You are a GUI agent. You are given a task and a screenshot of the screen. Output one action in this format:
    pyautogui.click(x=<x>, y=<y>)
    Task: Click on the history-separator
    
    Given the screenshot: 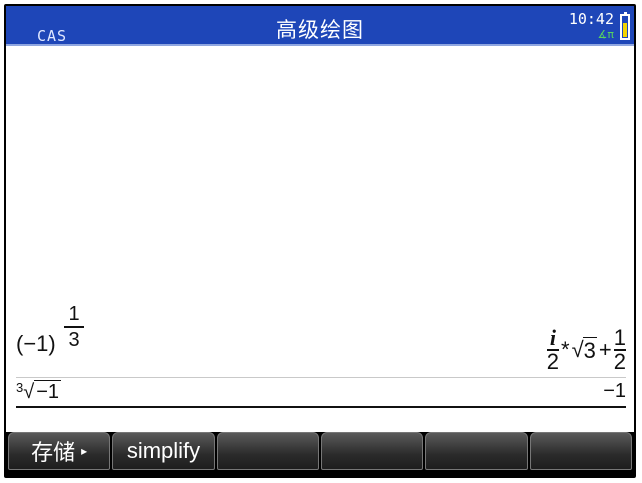 What is the action you would take?
    pyautogui.click(x=321, y=377)
    